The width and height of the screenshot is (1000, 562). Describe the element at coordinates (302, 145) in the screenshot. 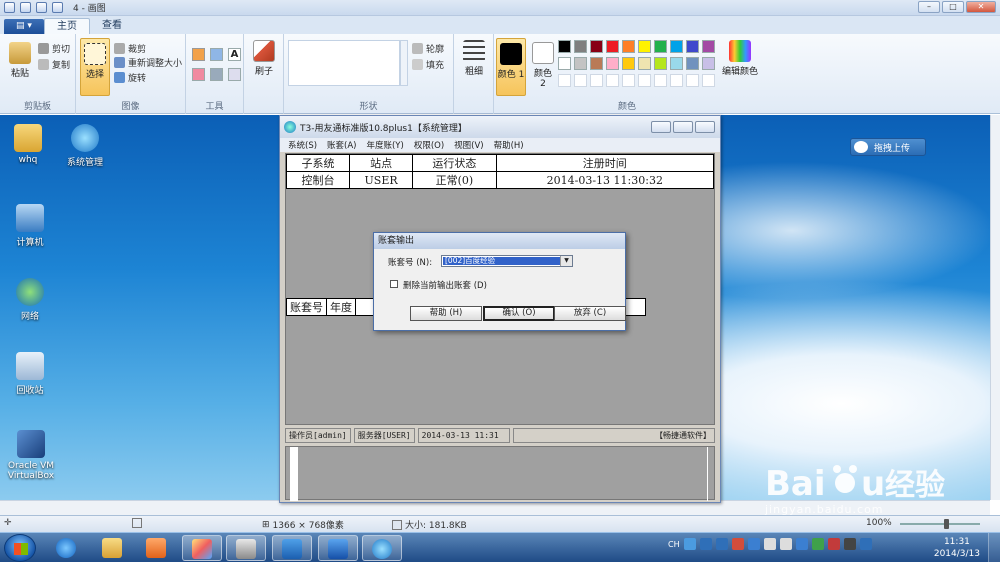

I see `menu-system: 系统(S)` at that location.